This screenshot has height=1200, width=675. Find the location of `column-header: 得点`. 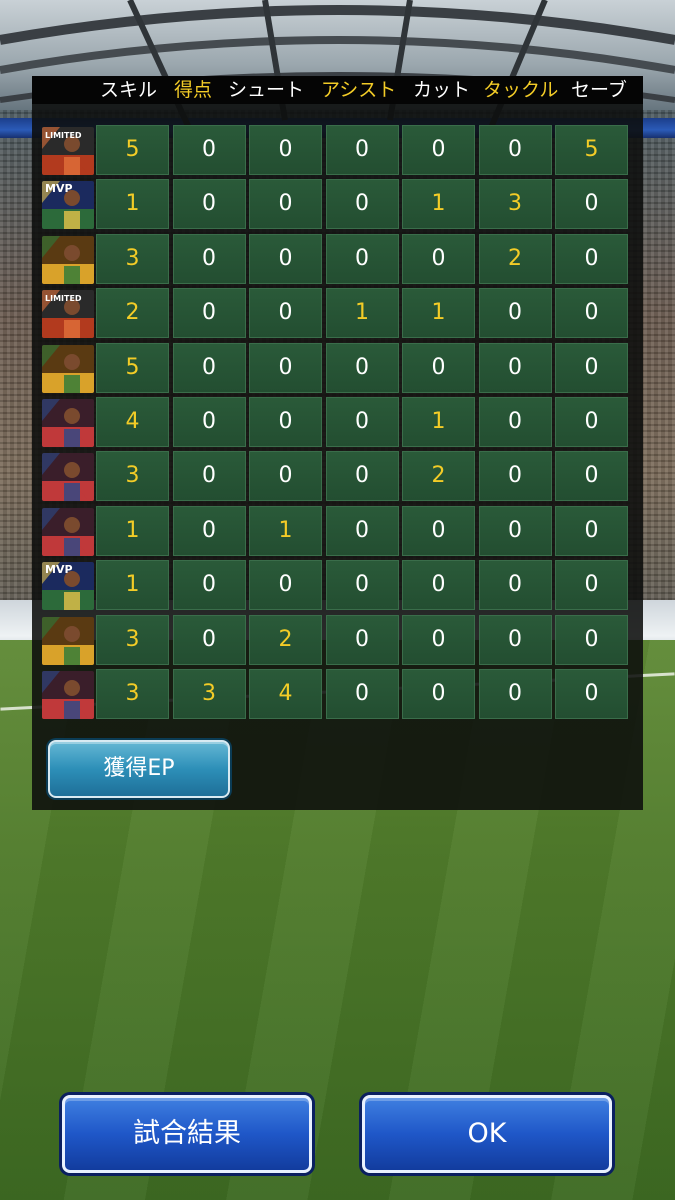

column-header: 得点 is located at coordinates (193, 90).